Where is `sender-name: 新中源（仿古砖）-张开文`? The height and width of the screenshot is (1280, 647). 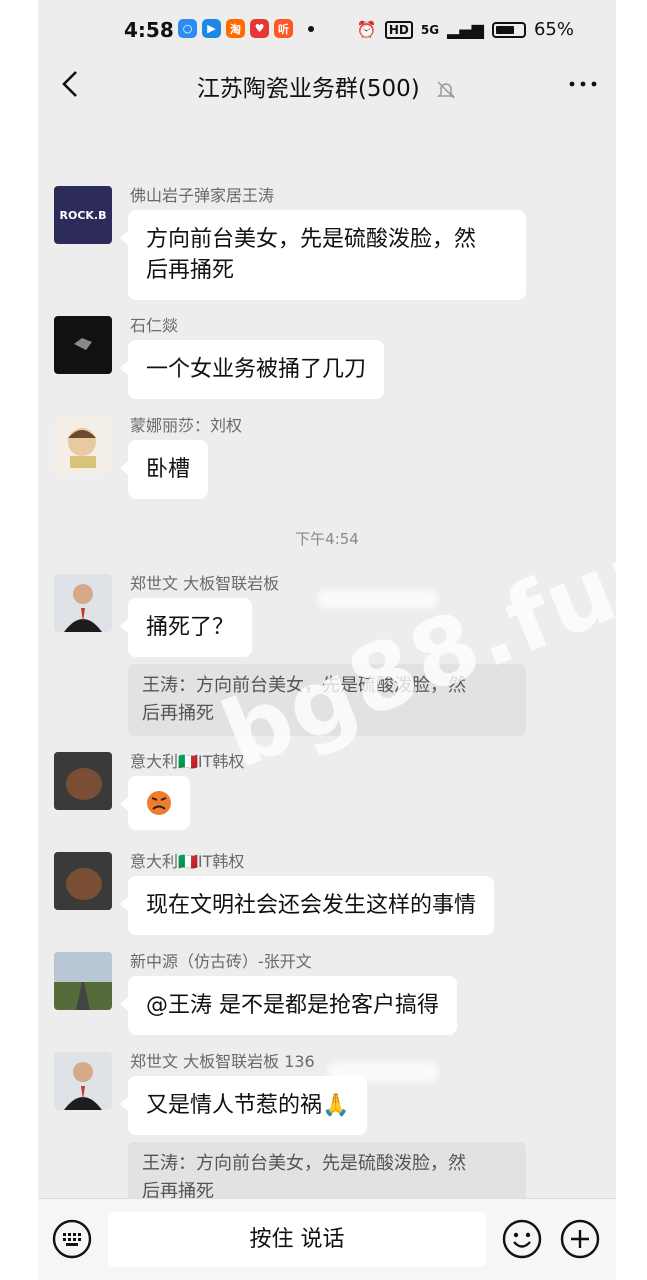 sender-name: 新中源（仿古砖）-张开文 is located at coordinates (221, 960).